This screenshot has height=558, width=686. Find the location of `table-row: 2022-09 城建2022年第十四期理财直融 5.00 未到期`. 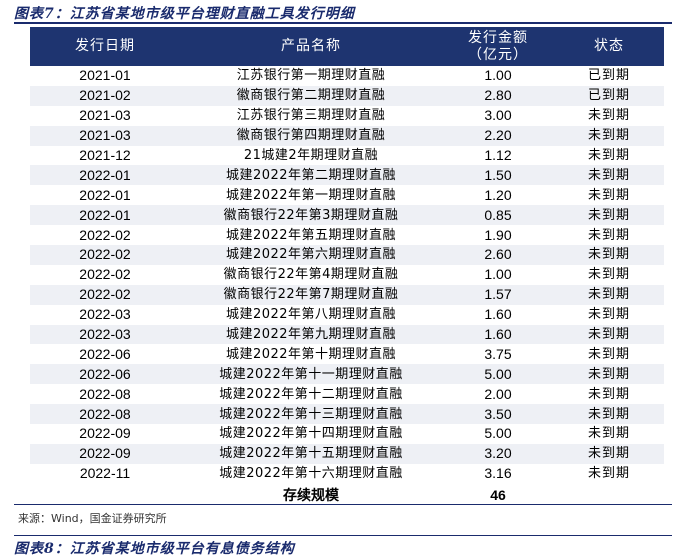

table-row: 2022-09 城建2022年第十四期理财直融 5.00 未到期 is located at coordinates (347, 434).